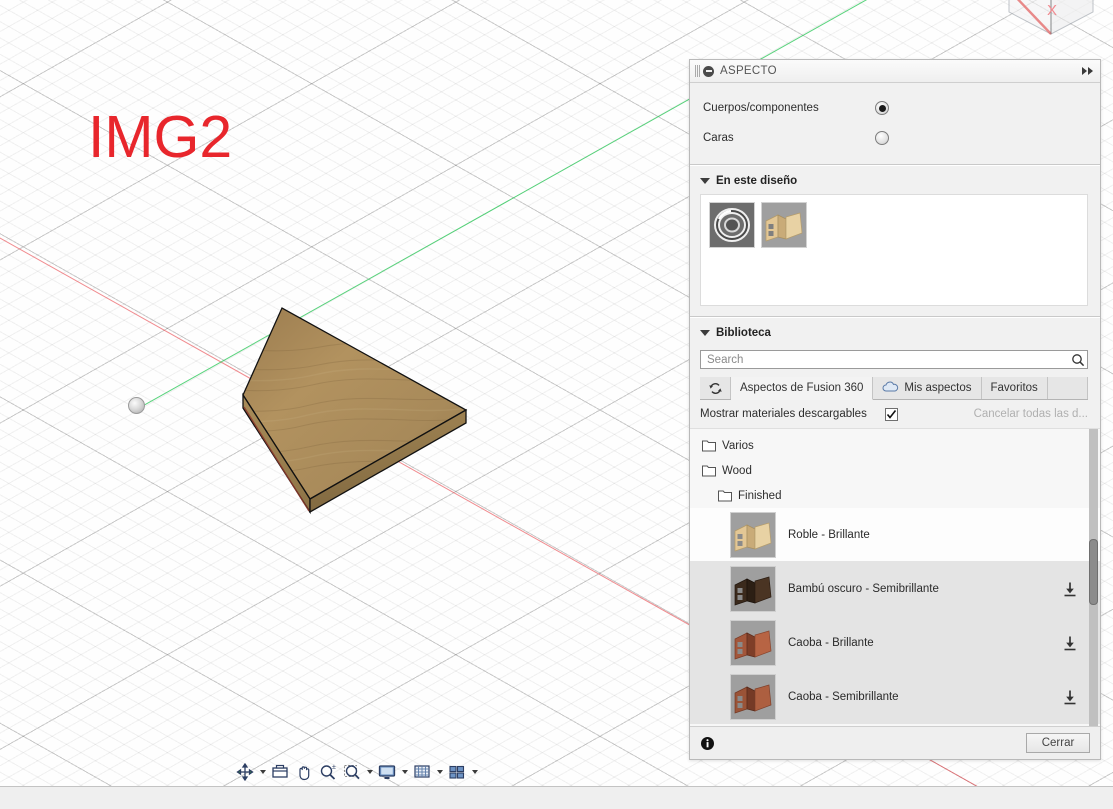  I want to click on tab-fusion-appearances: Aspectos de Fusion 360, so click(802, 388).